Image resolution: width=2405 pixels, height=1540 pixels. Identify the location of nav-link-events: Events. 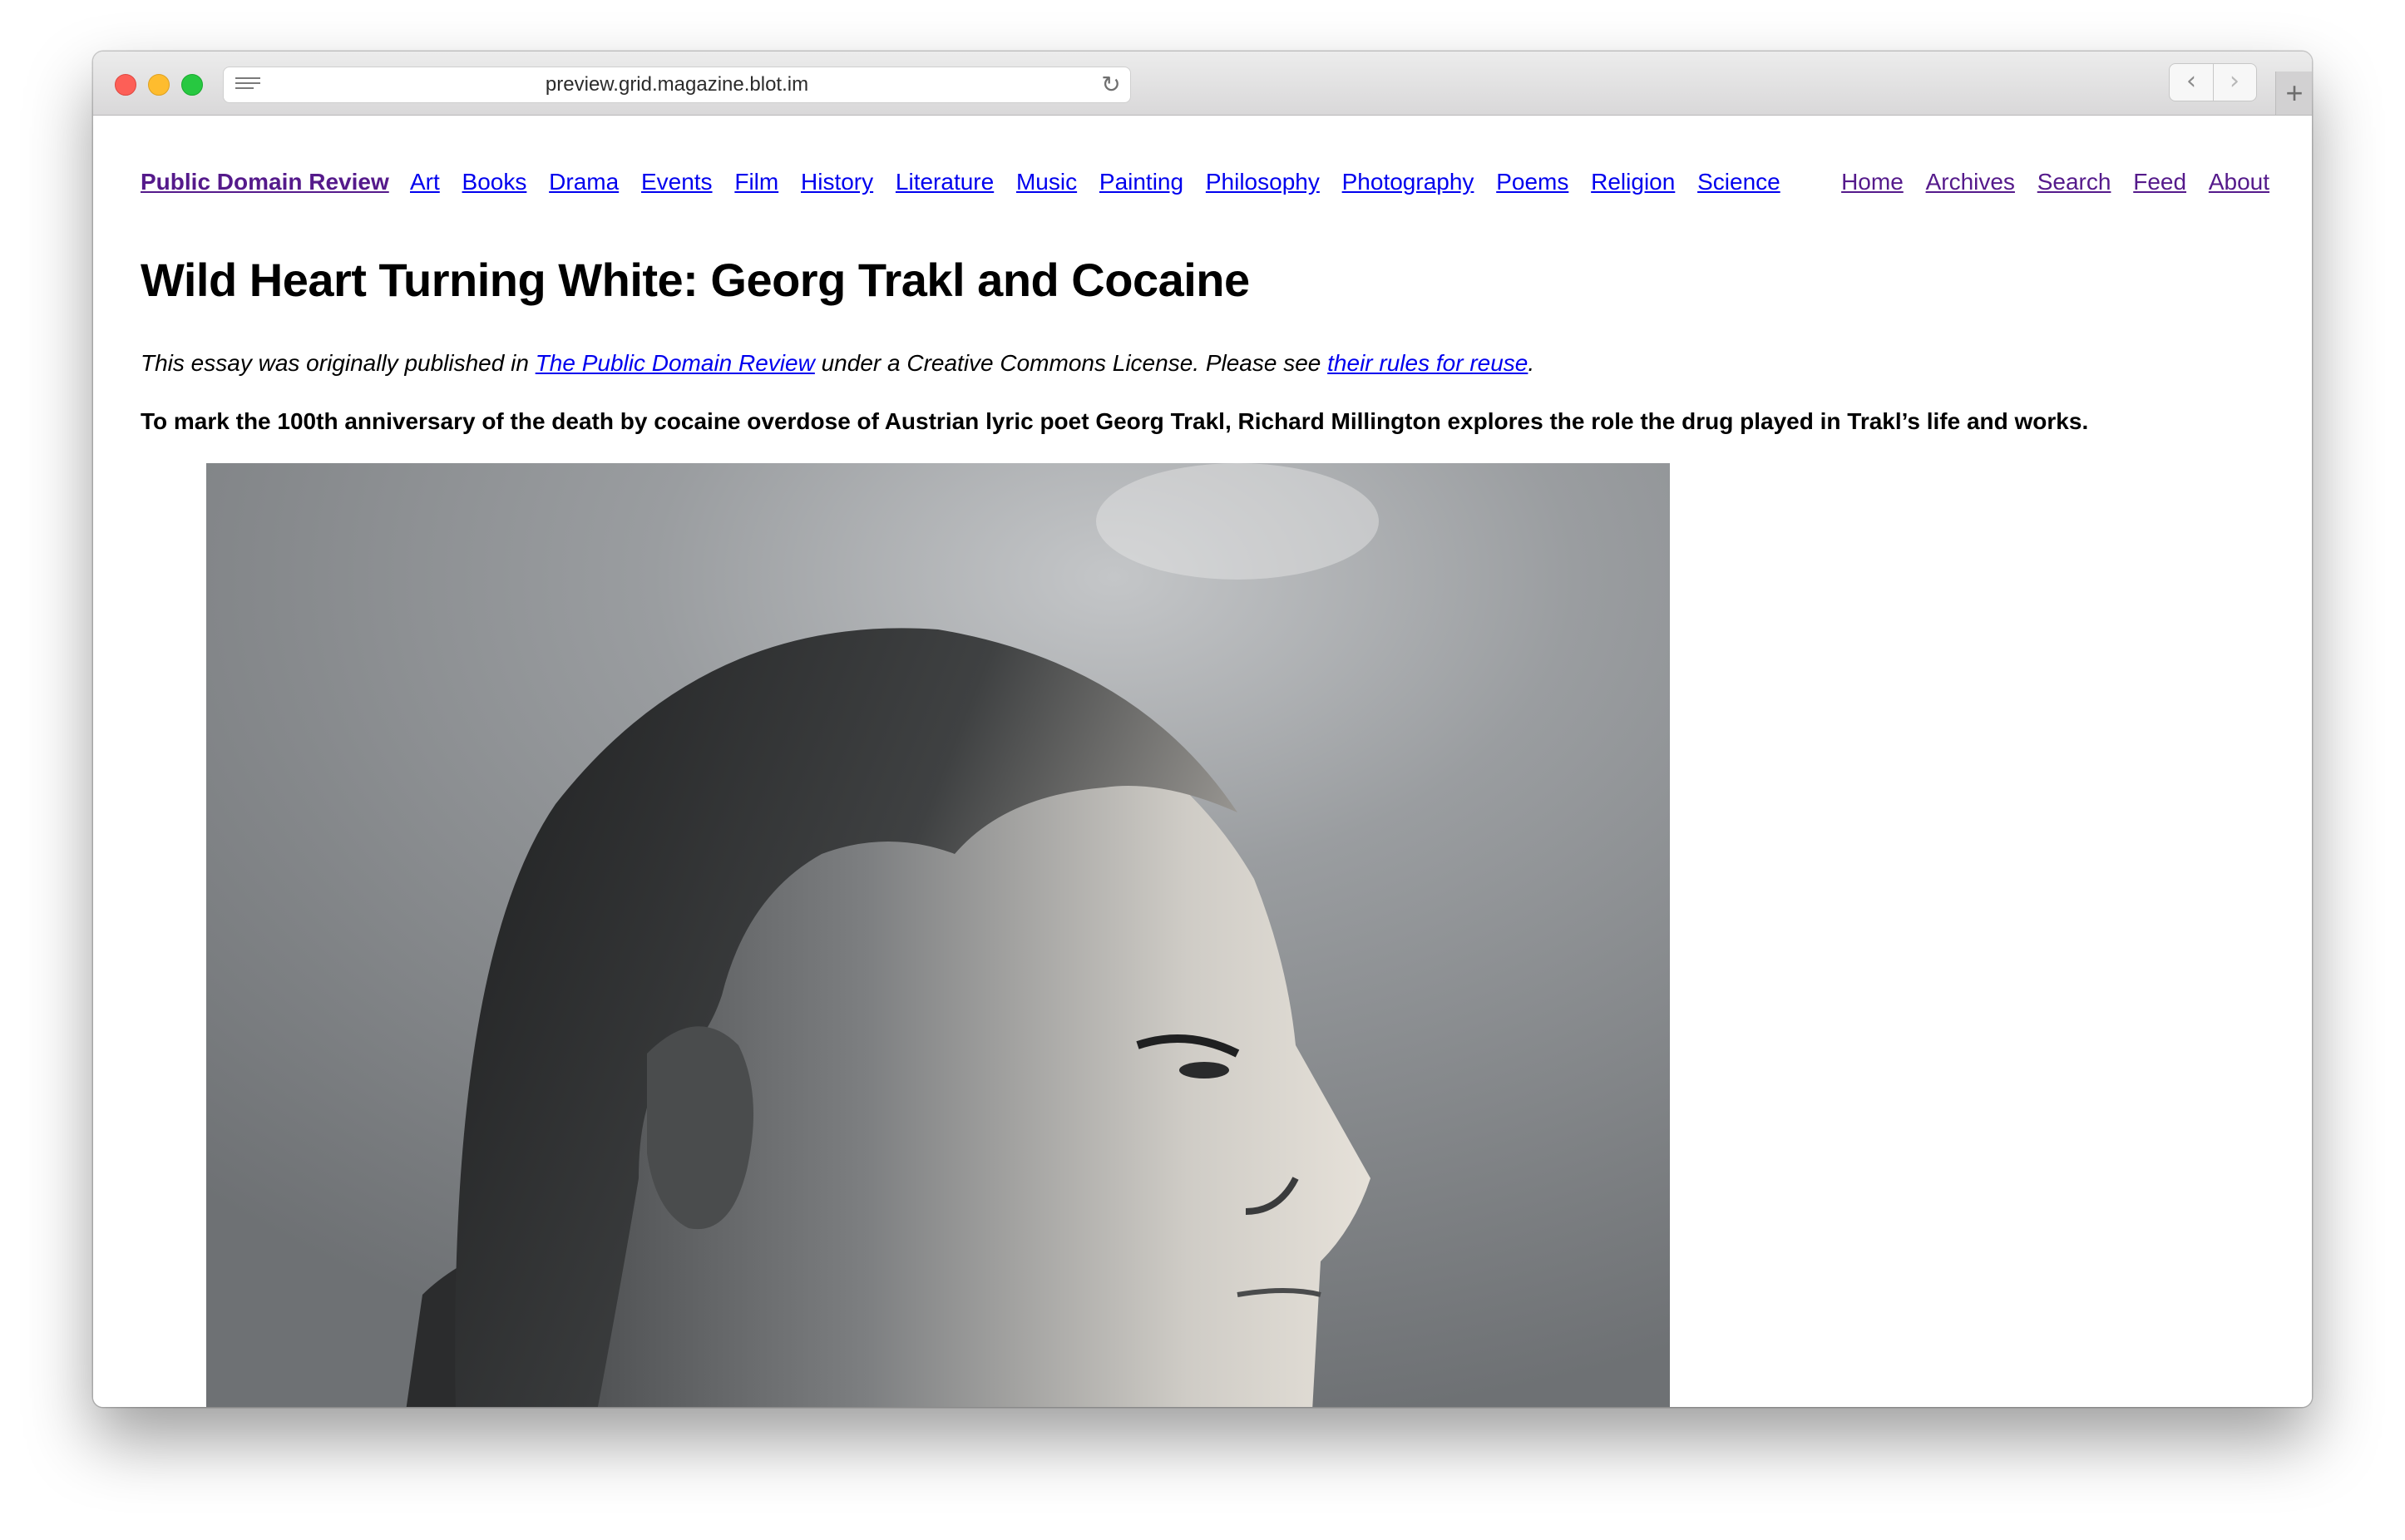
(677, 182).